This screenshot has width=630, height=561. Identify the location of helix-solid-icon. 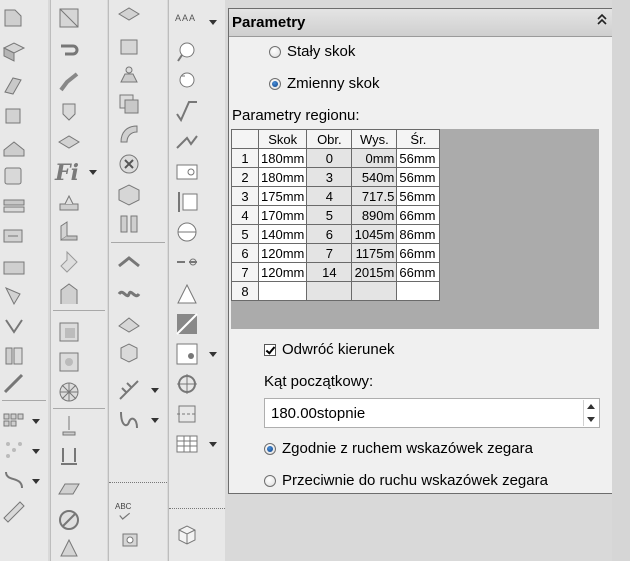
(129, 352).